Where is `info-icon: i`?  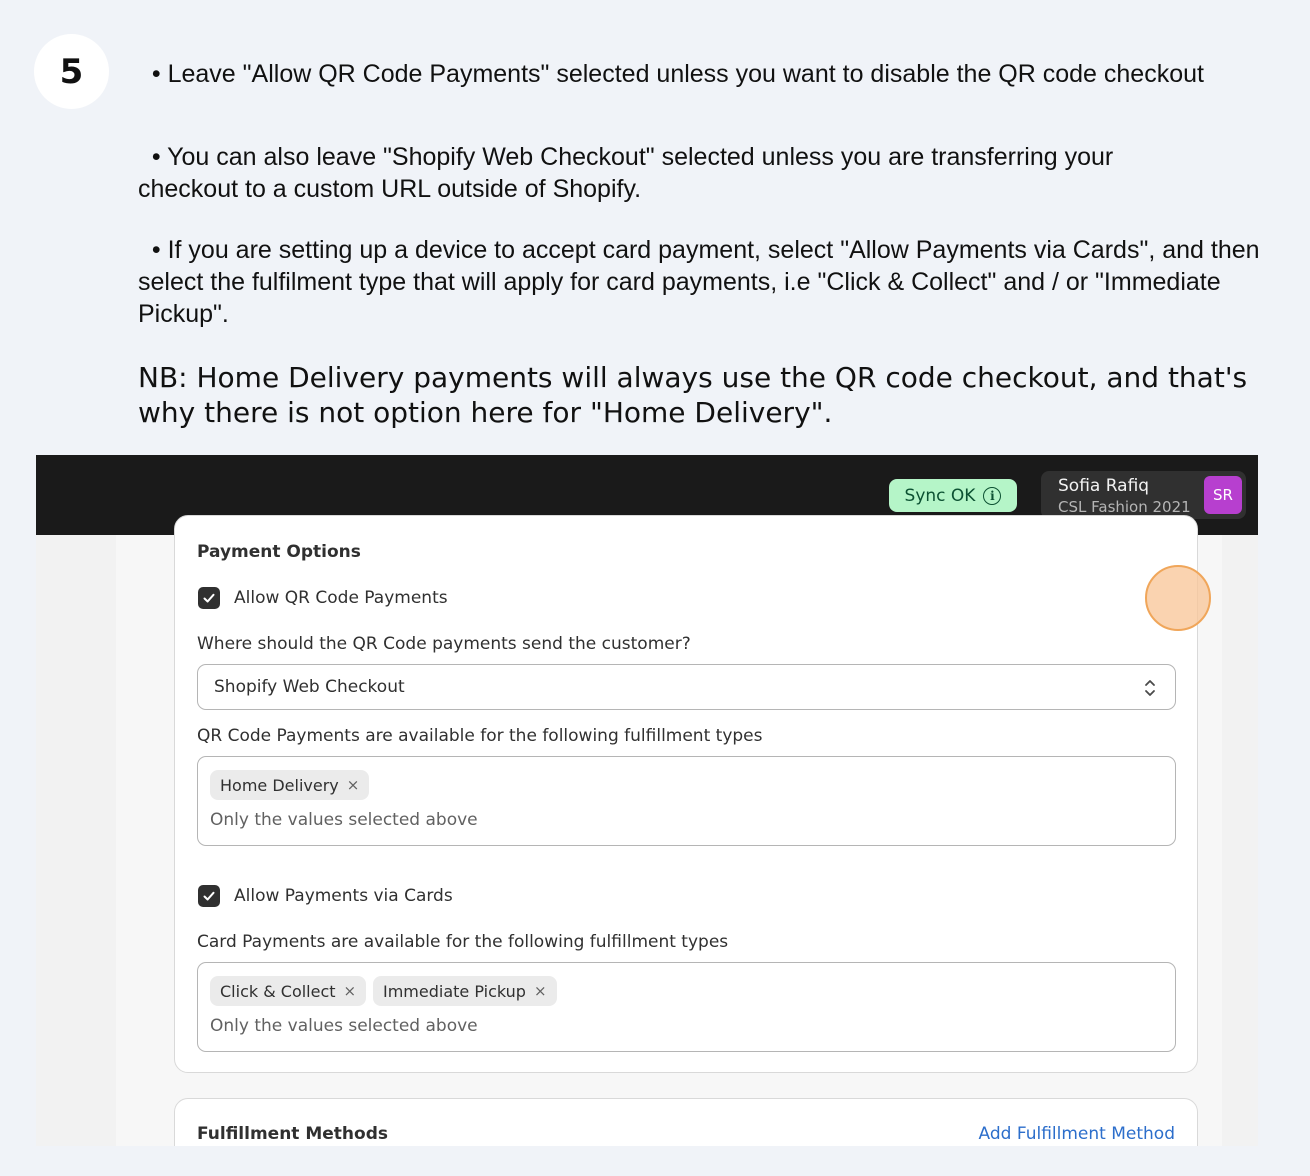
info-icon: i is located at coordinates (992, 495).